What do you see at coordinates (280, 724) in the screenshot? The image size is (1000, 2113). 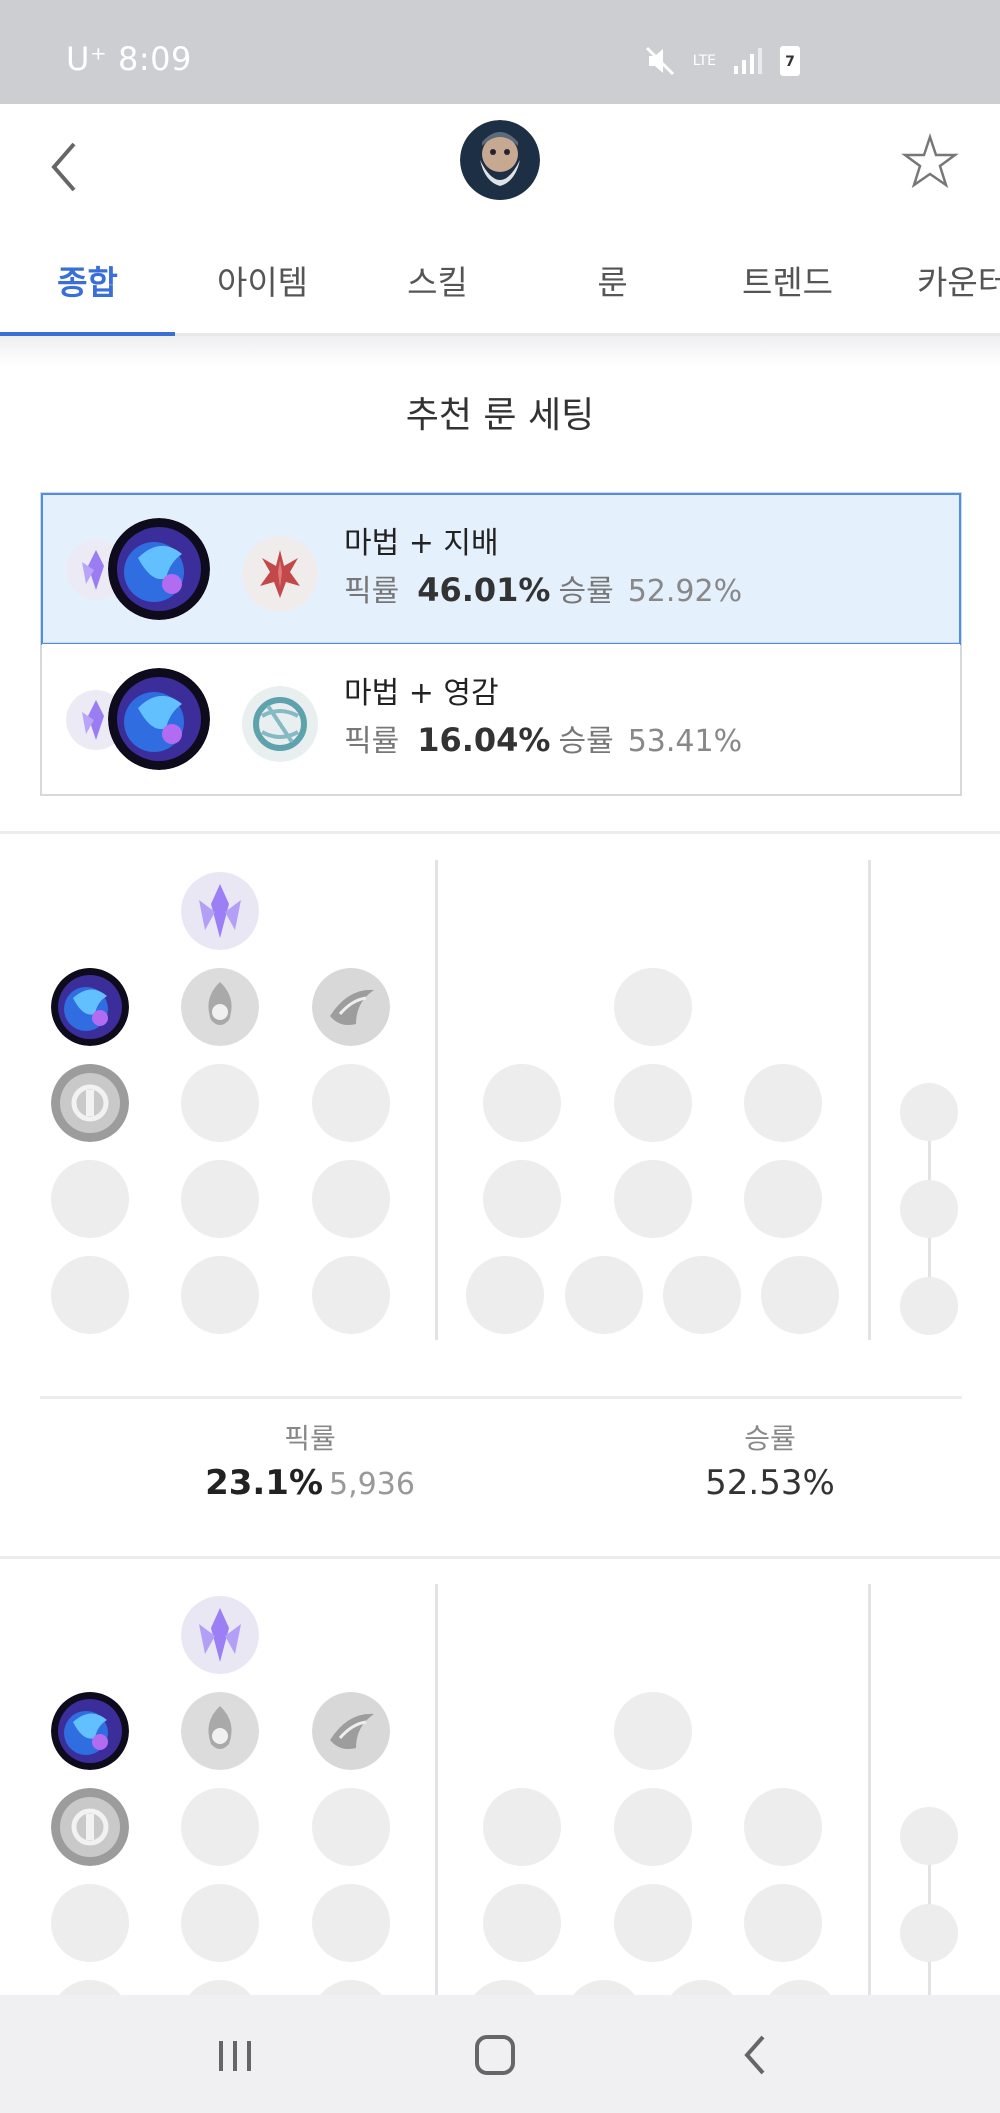 I see `inspiration-path-icon` at bounding box center [280, 724].